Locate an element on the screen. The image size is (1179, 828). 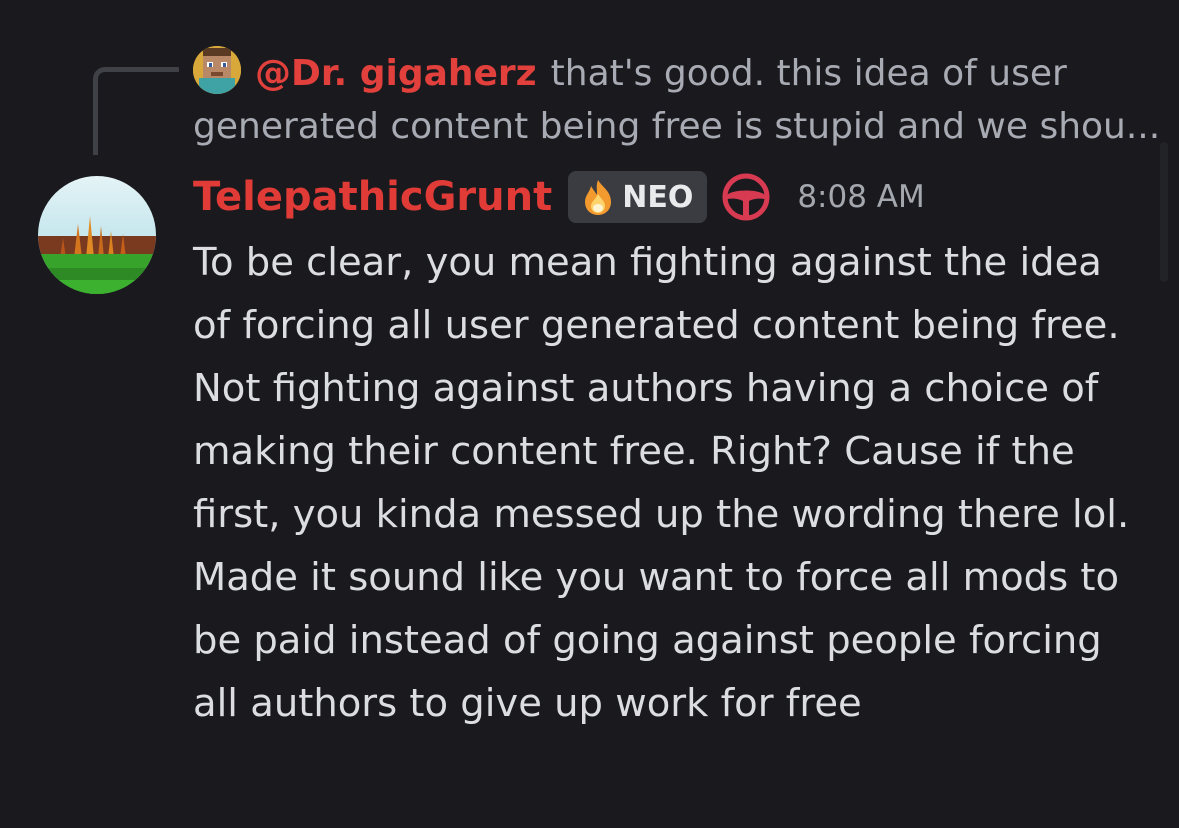
clan-tag-label: NEO is located at coordinates (658, 197).